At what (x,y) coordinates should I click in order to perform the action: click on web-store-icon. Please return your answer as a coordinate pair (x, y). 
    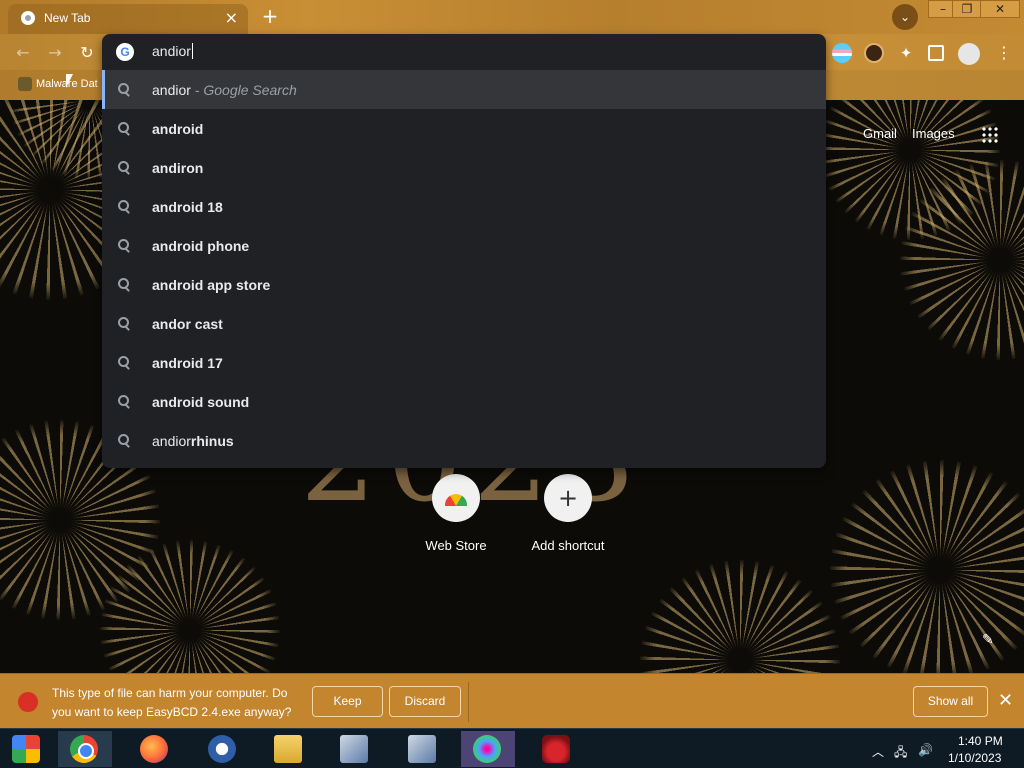
    Looking at the image, I should click on (456, 500).